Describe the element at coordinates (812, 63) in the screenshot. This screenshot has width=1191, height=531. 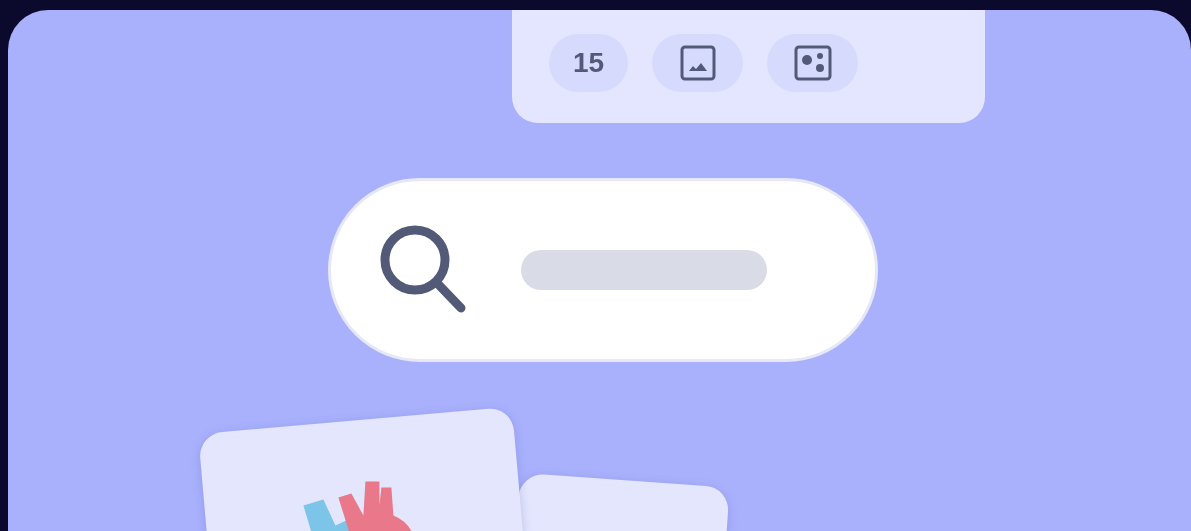
I see `card-dots-icon` at that location.